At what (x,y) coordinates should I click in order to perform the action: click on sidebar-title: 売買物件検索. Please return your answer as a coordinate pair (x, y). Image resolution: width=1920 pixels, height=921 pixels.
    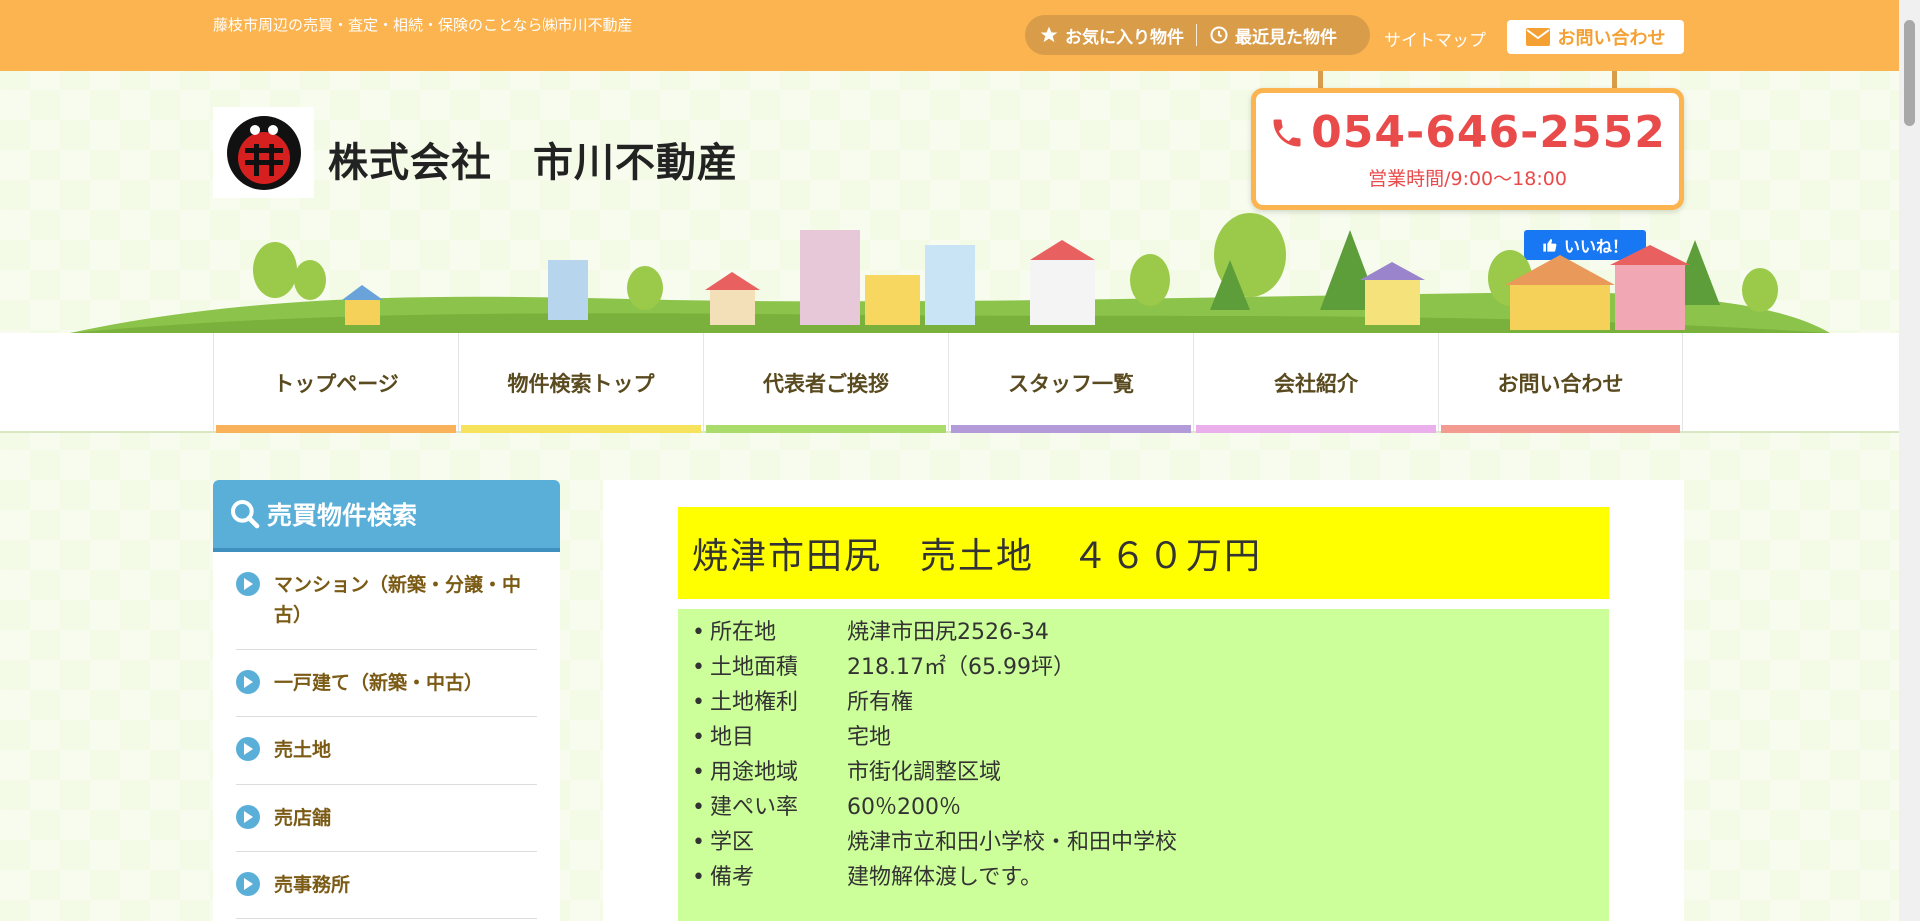
    Looking at the image, I should click on (342, 515).